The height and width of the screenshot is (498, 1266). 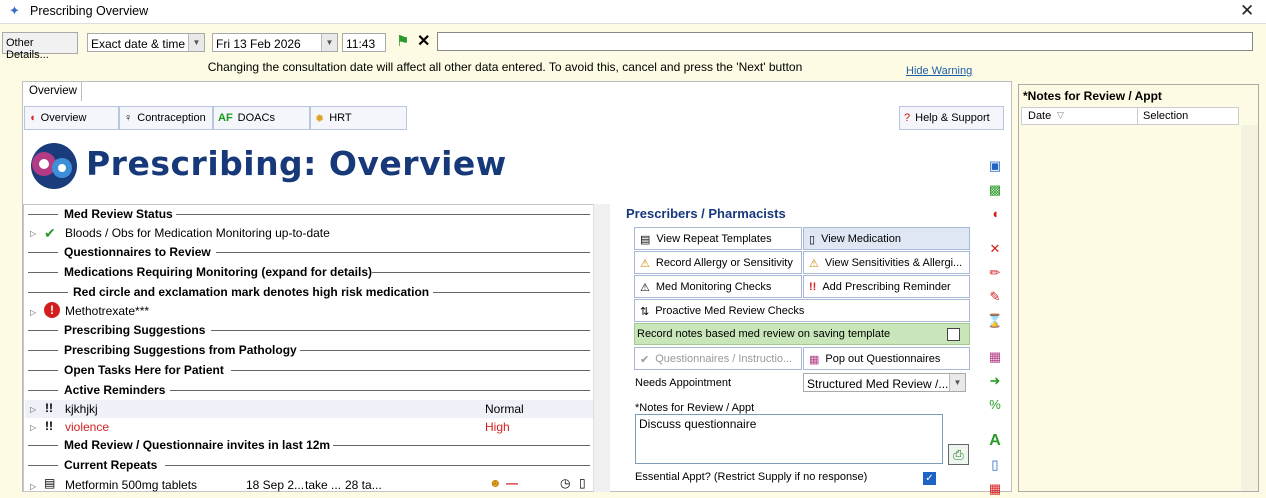 I want to click on hourglass-icon: ⌛, so click(x=995, y=321).